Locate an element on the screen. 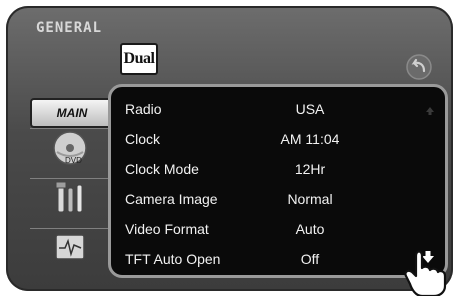  touch-hand-icon is located at coordinates (425, 273).